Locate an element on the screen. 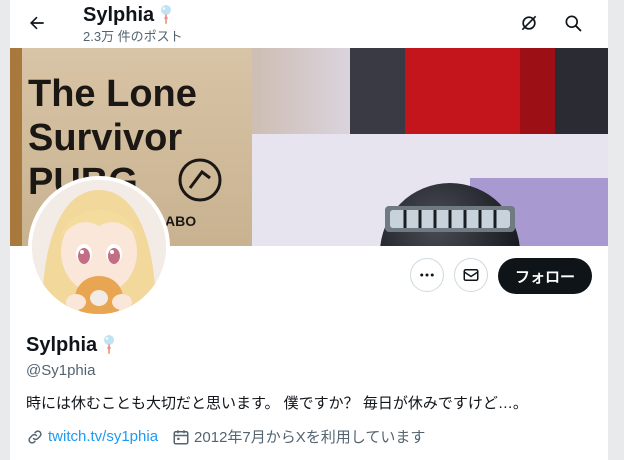  joined-date-item: 2012年7月からXを利用しています is located at coordinates (298, 436).